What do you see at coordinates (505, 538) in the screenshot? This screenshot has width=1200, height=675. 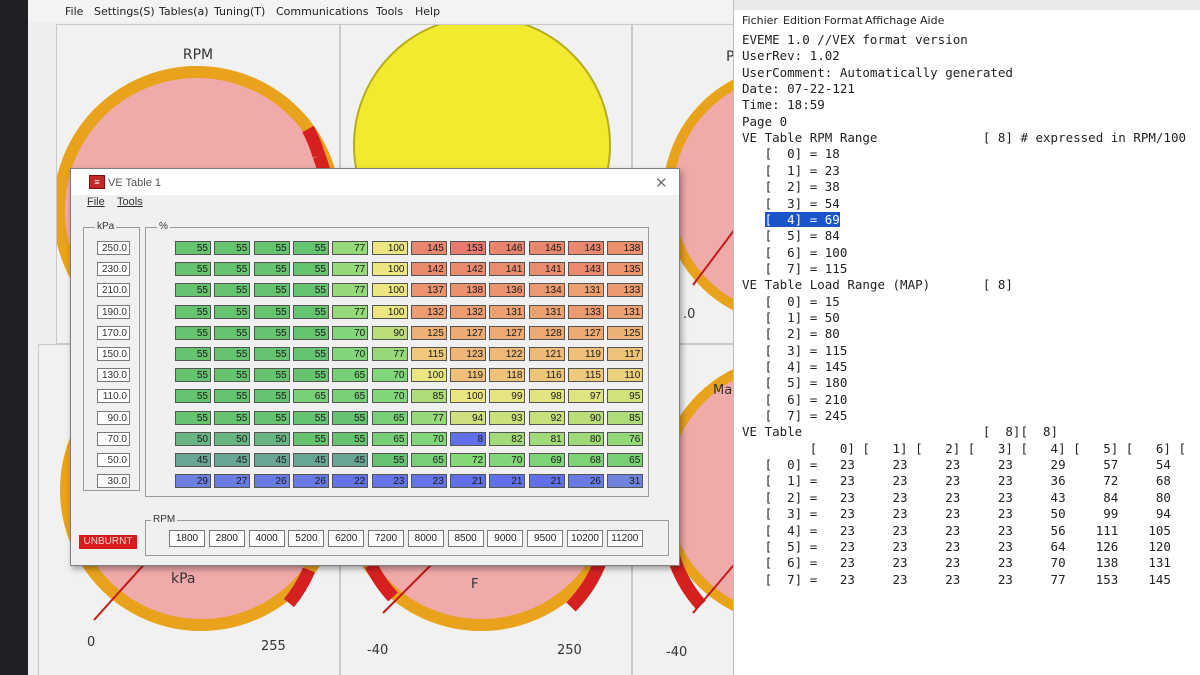 I see `rpm-axis-value: 9000` at bounding box center [505, 538].